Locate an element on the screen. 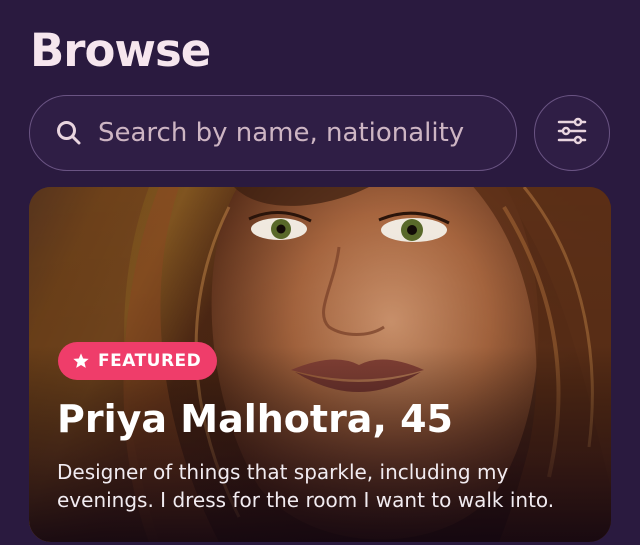  badge-label: FEATURED is located at coordinates (150, 361).